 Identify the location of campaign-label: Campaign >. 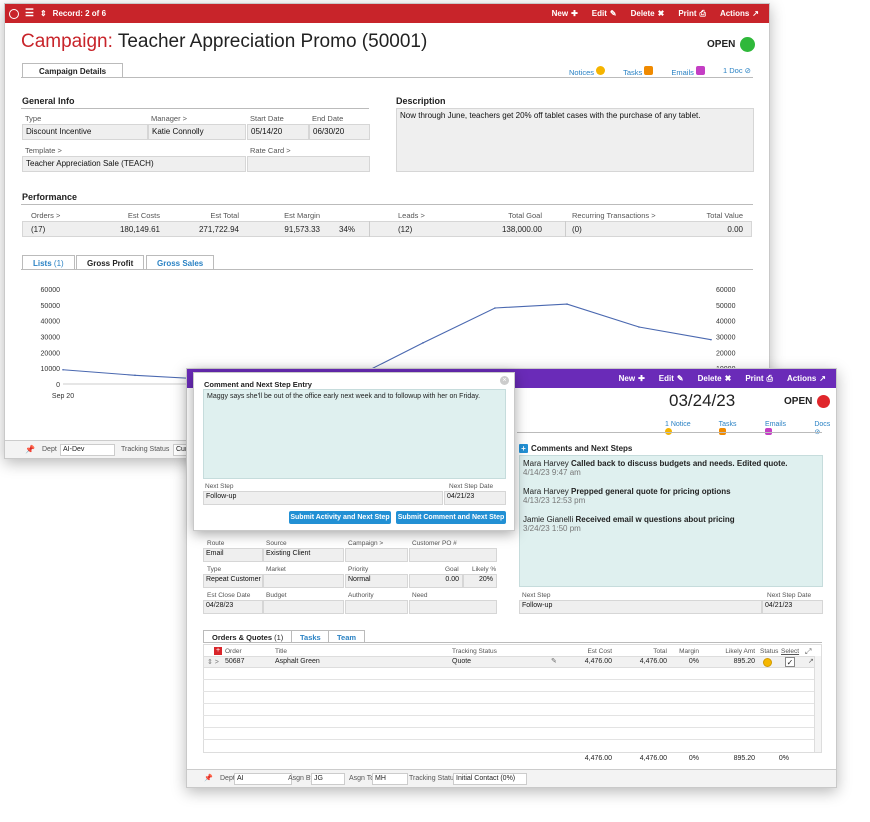
(365, 543).